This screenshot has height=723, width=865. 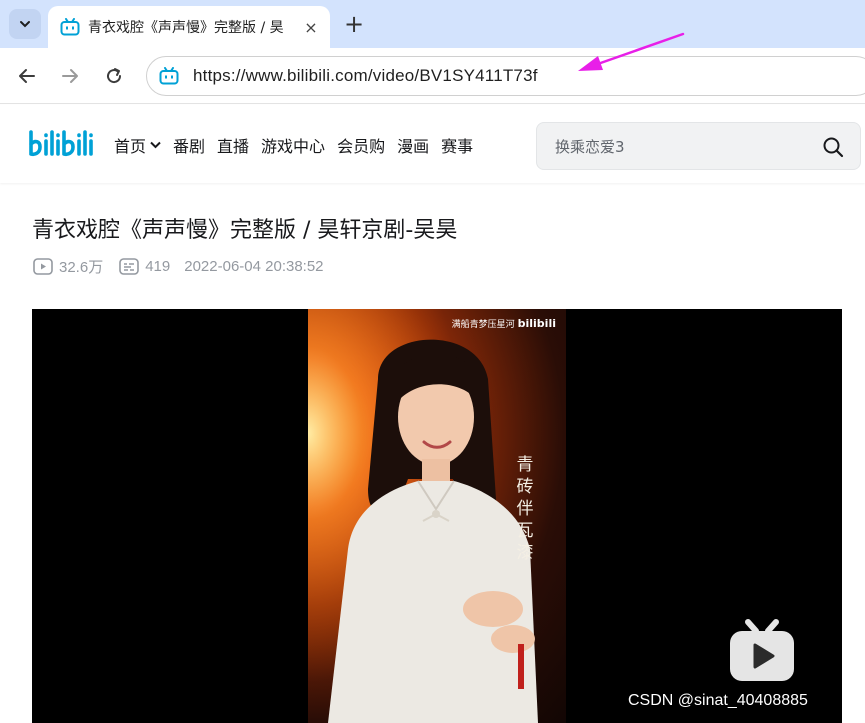 I want to click on reload-icon, so click(x=114, y=76).